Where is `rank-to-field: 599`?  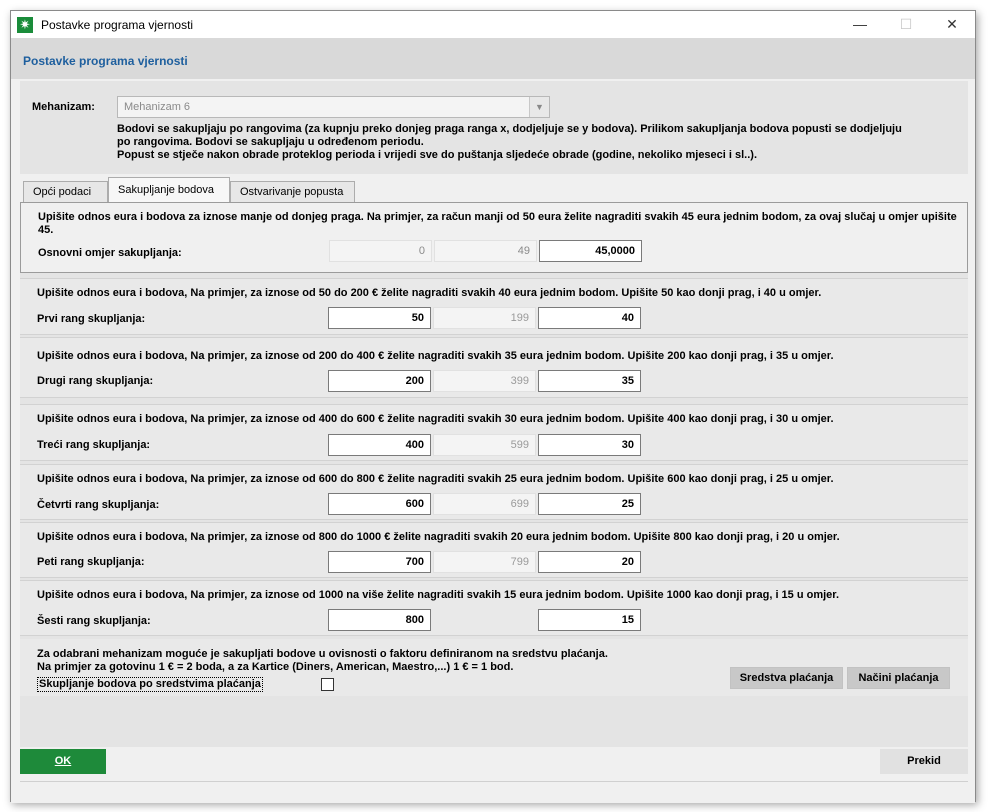 rank-to-field: 599 is located at coordinates (484, 445).